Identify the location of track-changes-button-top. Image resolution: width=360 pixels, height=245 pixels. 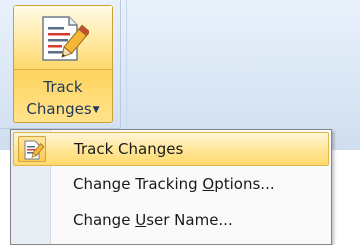
(63, 38).